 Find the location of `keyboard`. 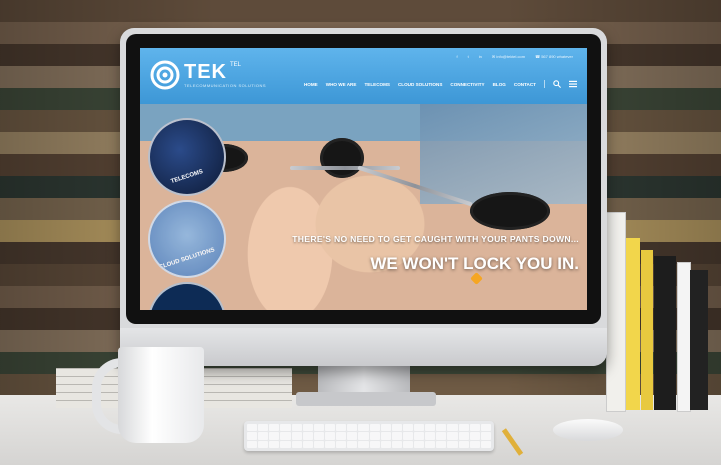

keyboard is located at coordinates (369, 436).